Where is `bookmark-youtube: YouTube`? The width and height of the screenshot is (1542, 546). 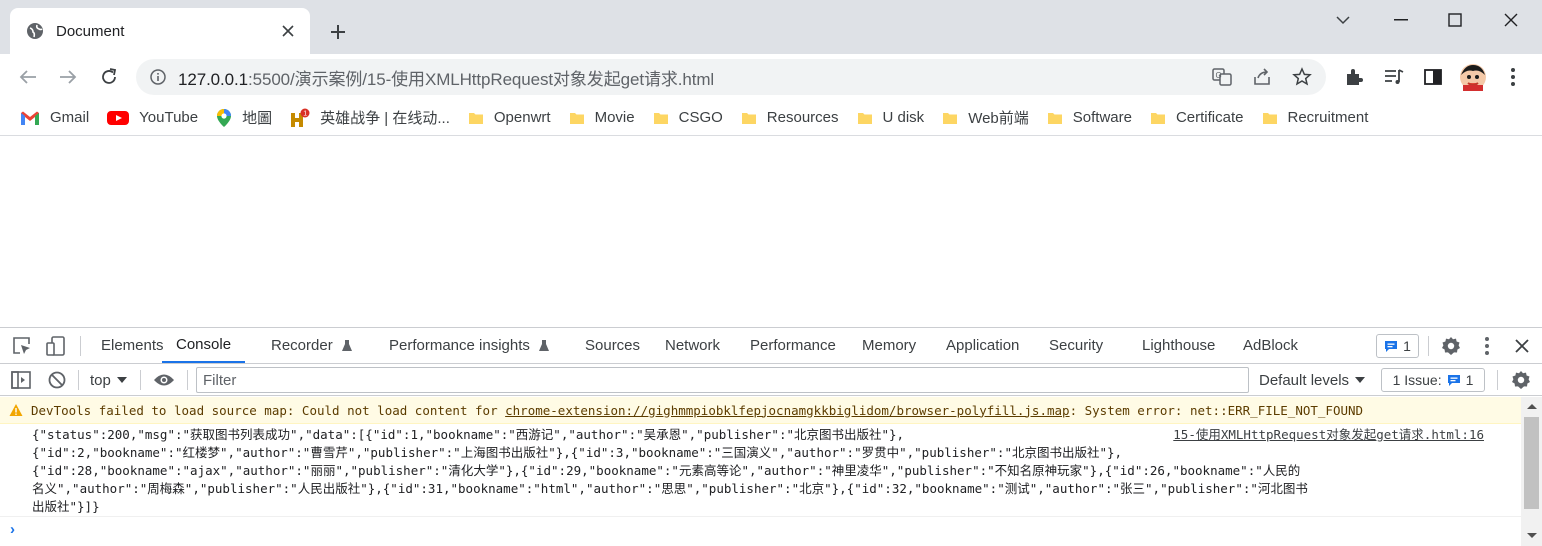 bookmark-youtube: YouTube is located at coordinates (154, 118).